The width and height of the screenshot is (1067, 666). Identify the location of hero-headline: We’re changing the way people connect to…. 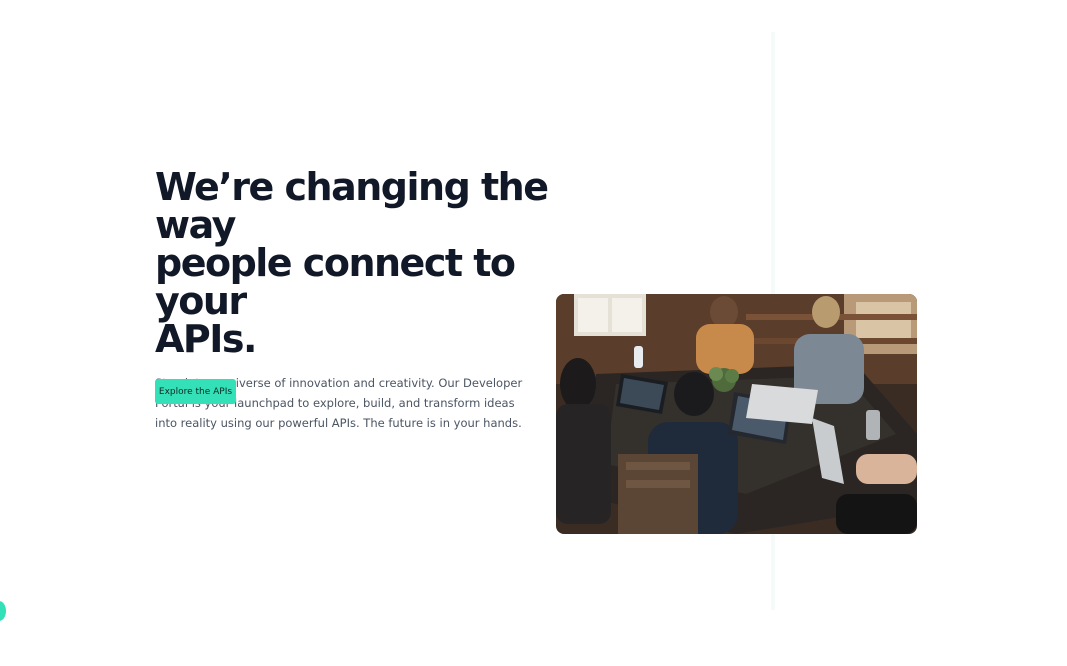
(365, 263).